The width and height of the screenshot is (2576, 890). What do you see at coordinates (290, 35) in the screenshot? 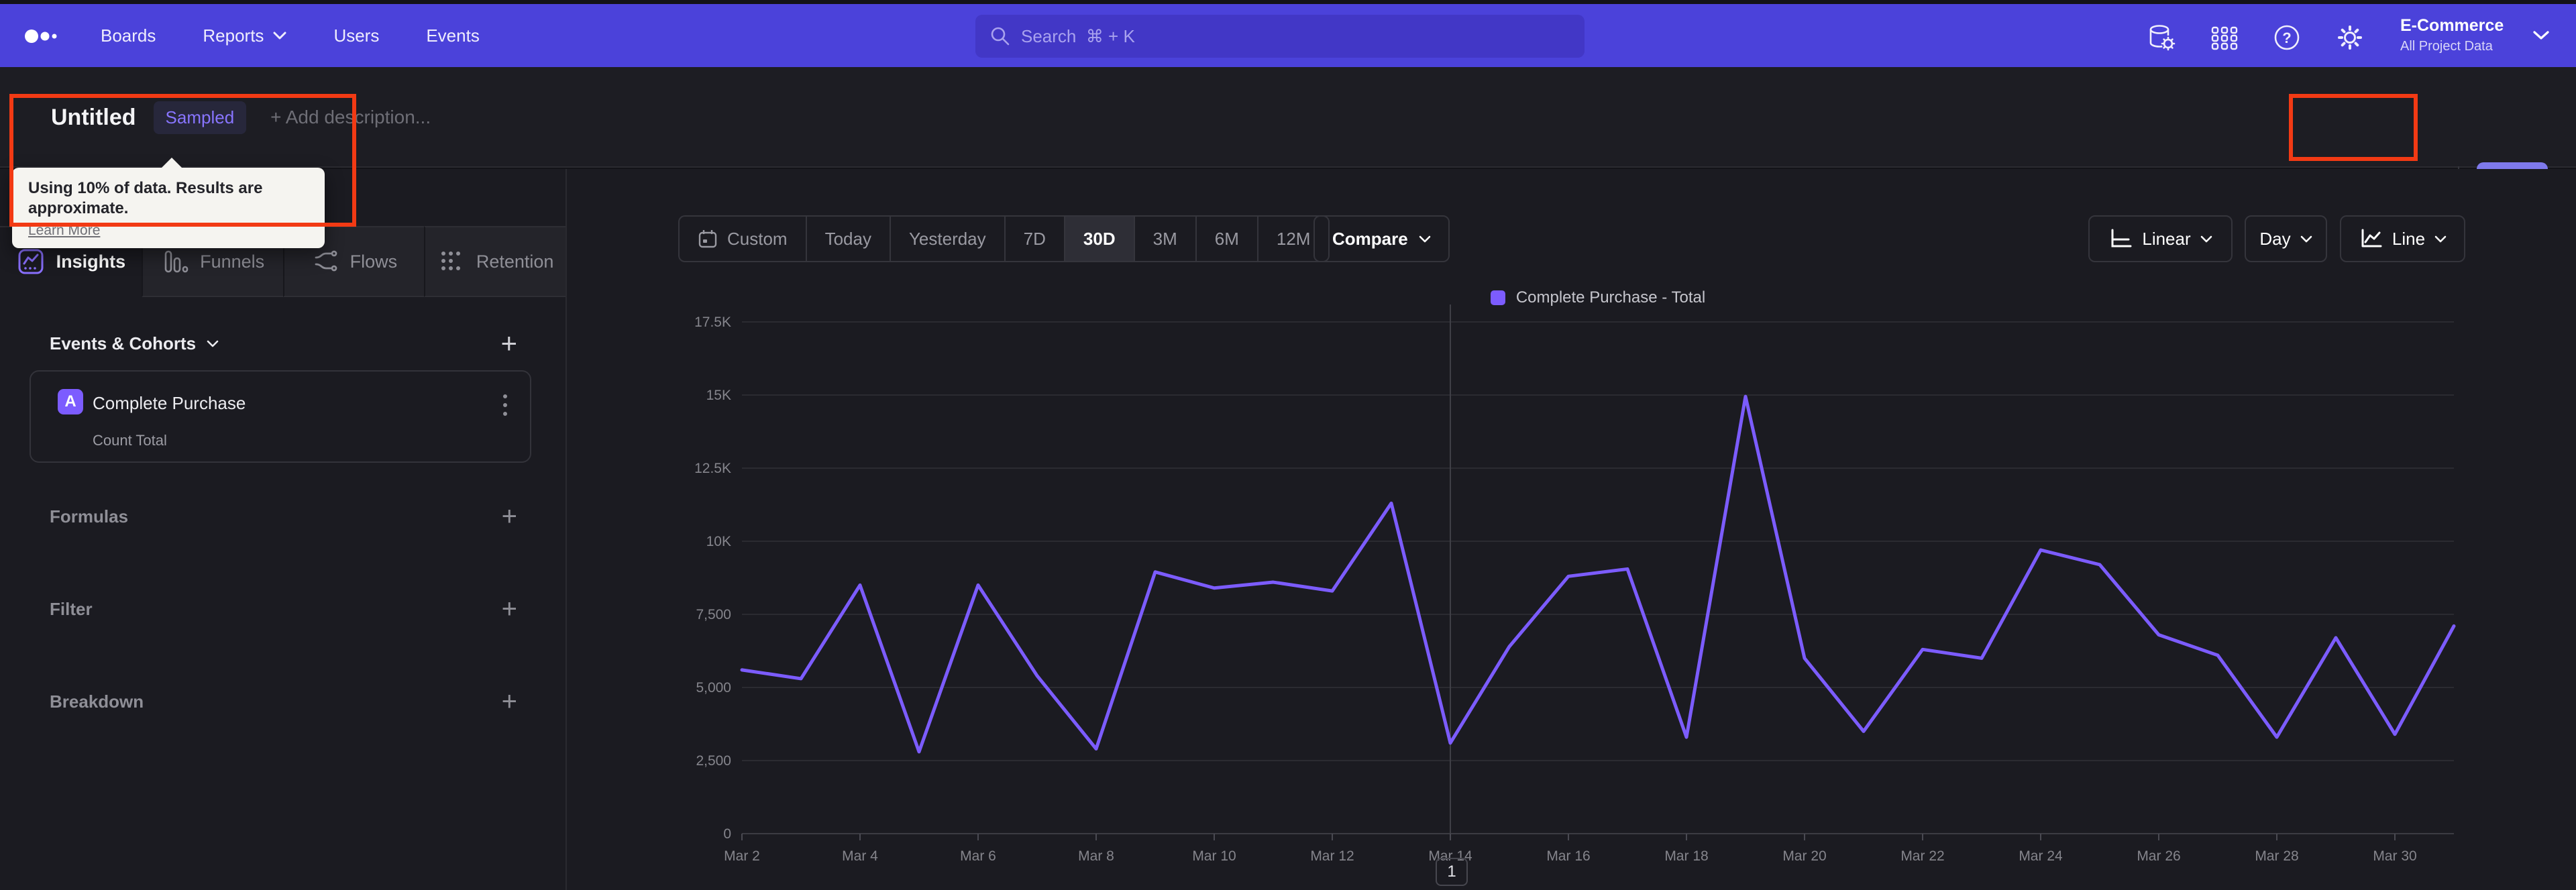
I see `nav-menu: Boards Reports Users Events` at bounding box center [290, 35].